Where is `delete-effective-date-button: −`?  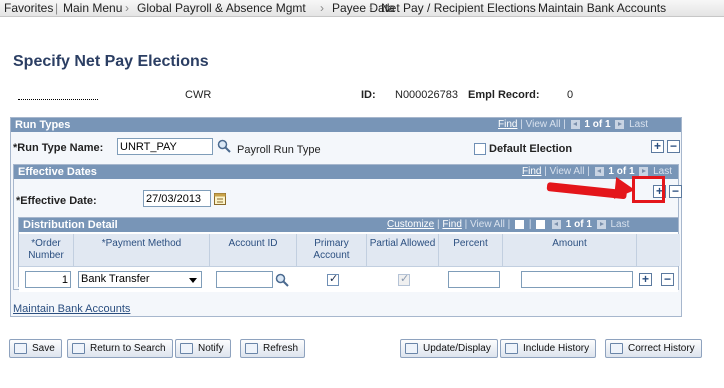 delete-effective-date-button: − is located at coordinates (675, 191).